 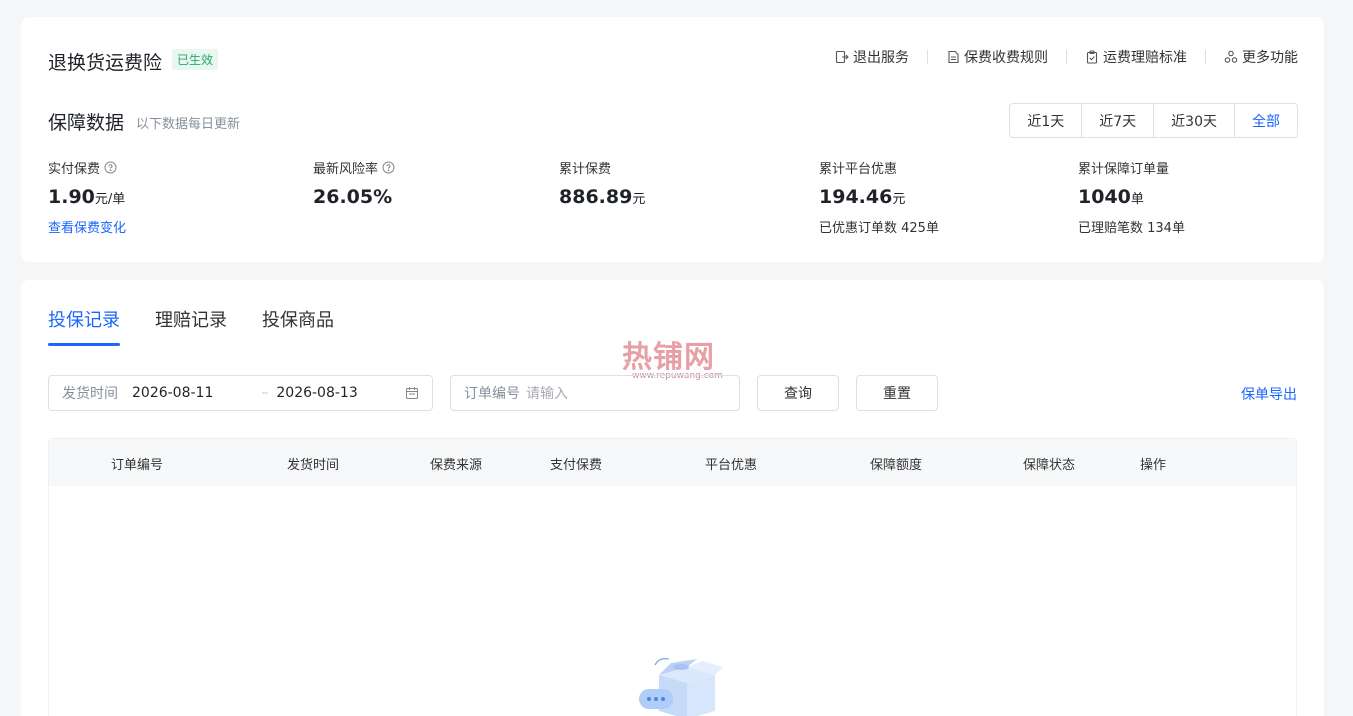 What do you see at coordinates (172, 393) in the screenshot?
I see `date-start-value: 2026-08-11` at bounding box center [172, 393].